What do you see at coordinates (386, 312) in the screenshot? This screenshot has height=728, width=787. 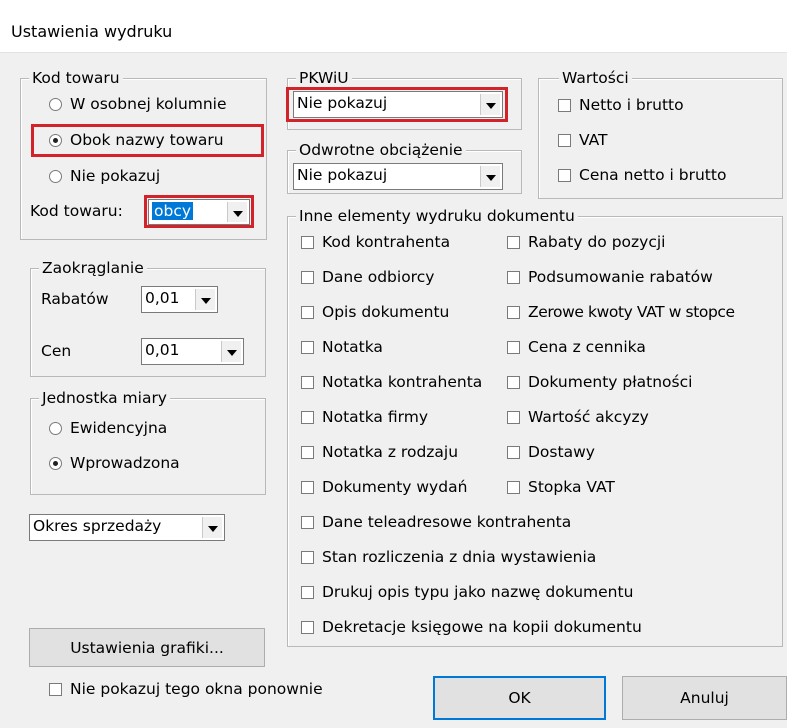 I see `checkbox-label: Opis dokumentu` at bounding box center [386, 312].